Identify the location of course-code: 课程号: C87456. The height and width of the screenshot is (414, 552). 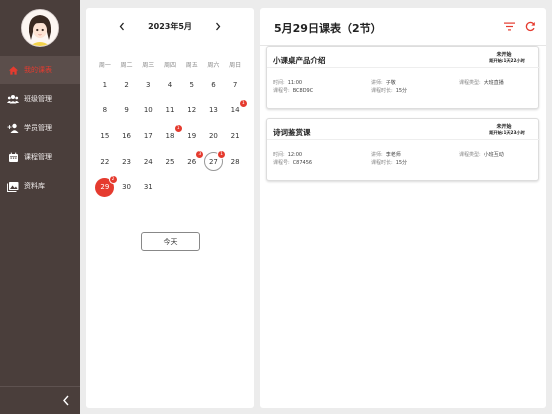
(292, 162).